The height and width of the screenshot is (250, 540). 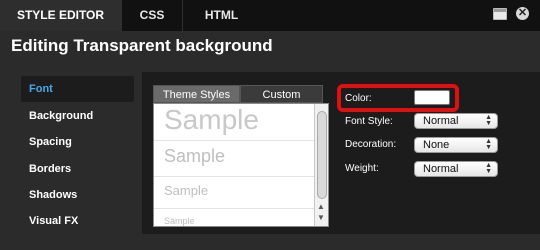 I want to click on page-title: Editing Transparent background, so click(x=142, y=45).